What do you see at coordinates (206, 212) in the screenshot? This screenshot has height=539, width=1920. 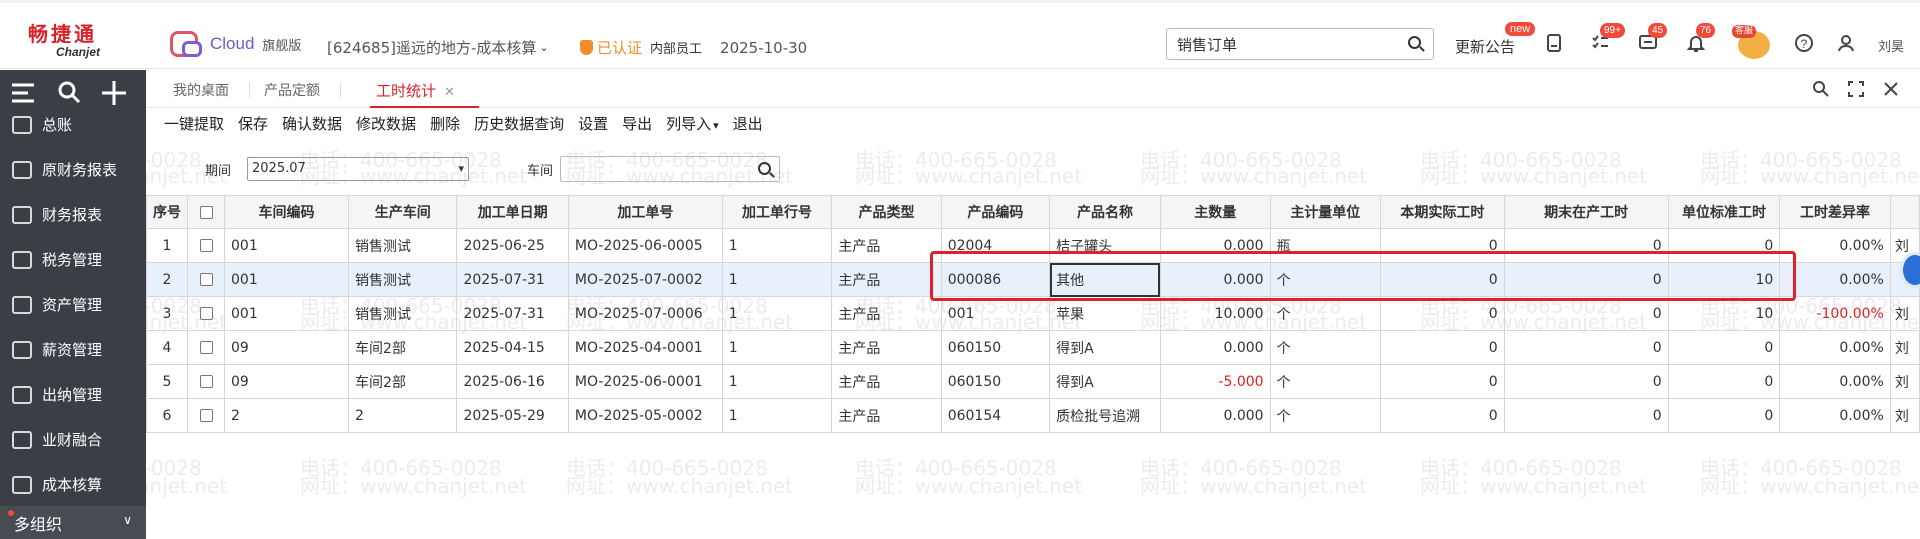 I see `select-all-checkbox` at bounding box center [206, 212].